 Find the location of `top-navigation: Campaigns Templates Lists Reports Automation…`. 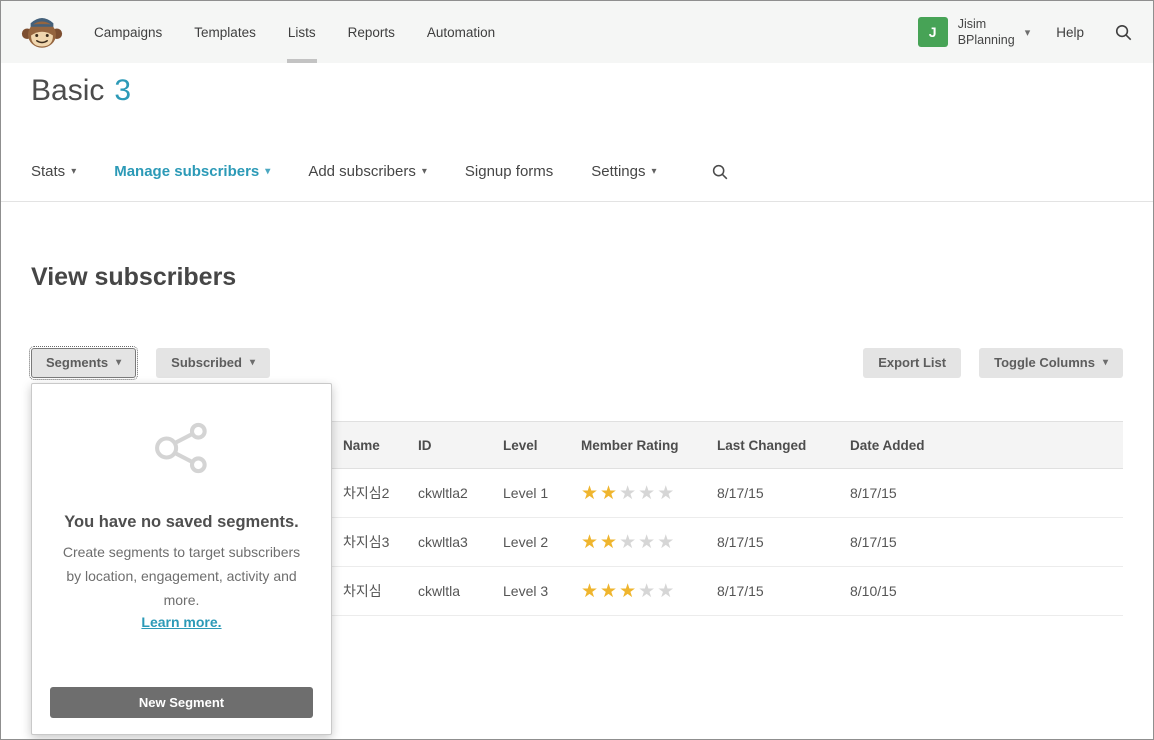

top-navigation: Campaigns Templates Lists Reports Automation… is located at coordinates (577, 32).